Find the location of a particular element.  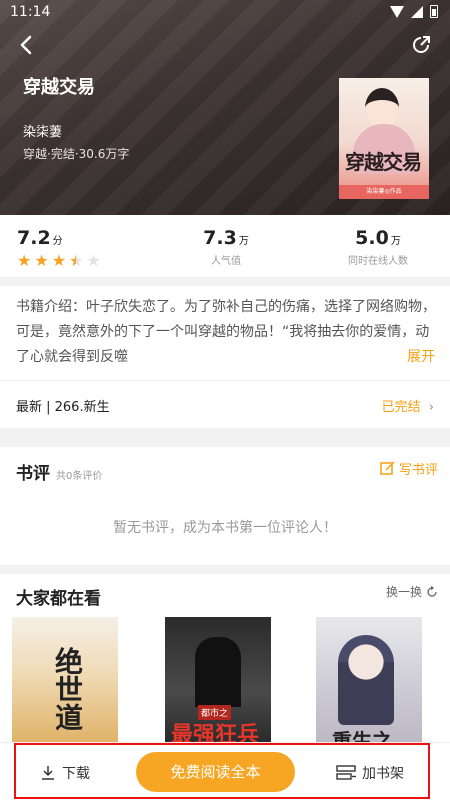

stats-row: 7.2 分 ★ ★ ★ ★ ★ 7.3 万 人气值 5.0 万 同时在线人数 is located at coordinates (225, 246).